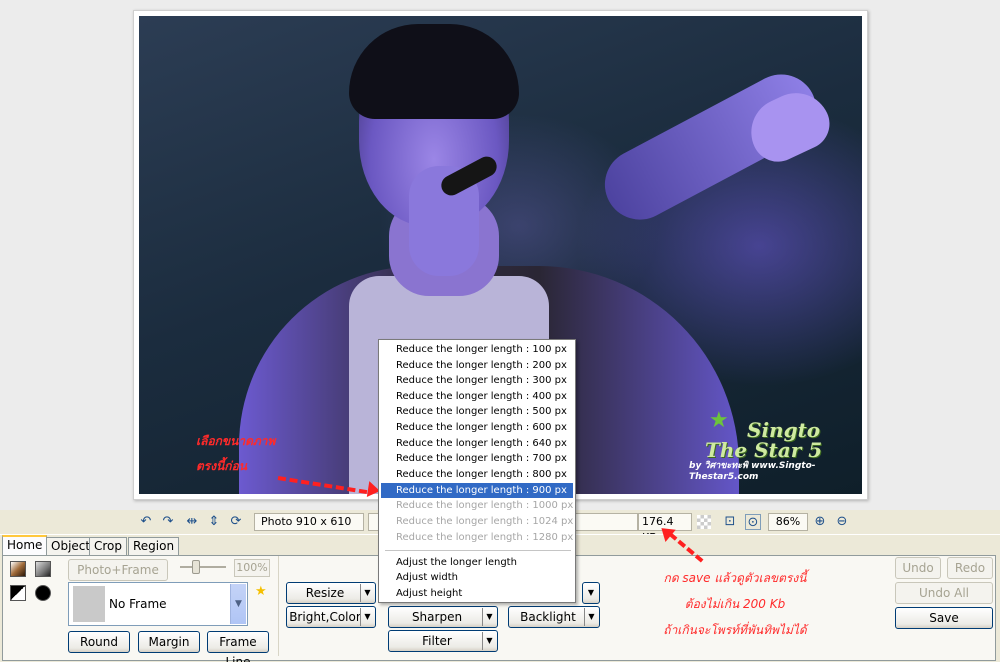  I want to click on menu-item-700: Reduce the longer length : 700 px, so click(477, 458).